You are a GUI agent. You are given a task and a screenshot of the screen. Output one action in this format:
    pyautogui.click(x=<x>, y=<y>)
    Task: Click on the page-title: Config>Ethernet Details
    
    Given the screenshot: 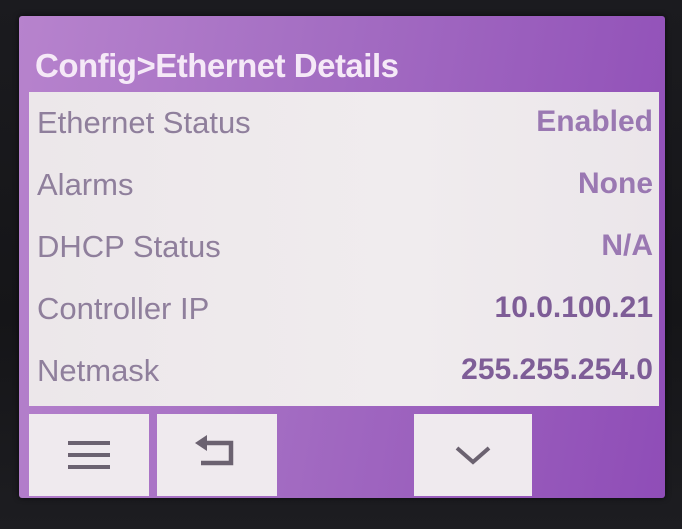 What is the action you would take?
    pyautogui.click(x=217, y=65)
    